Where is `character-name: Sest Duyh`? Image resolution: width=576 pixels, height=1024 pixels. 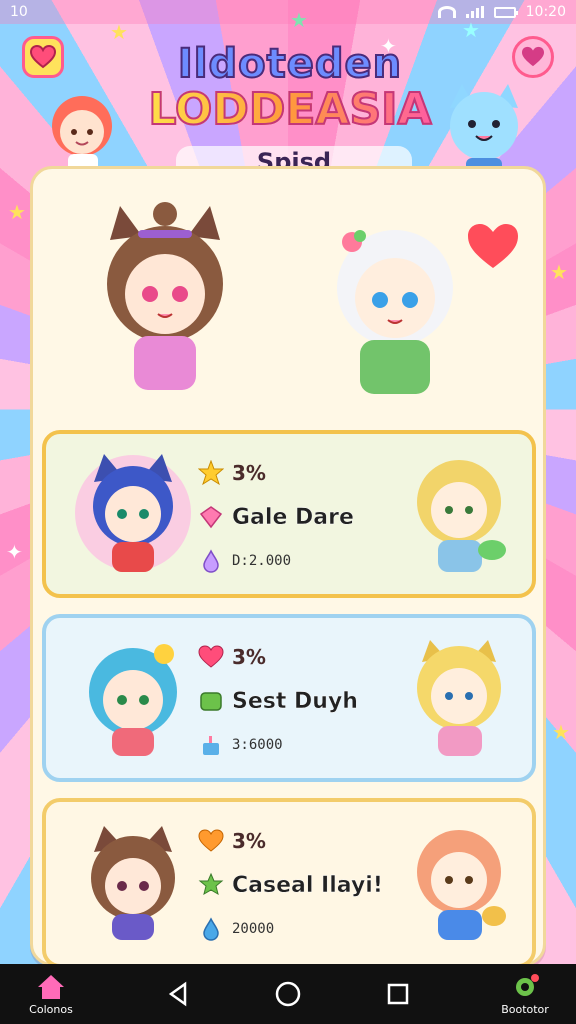
character-name: Sest Duyh is located at coordinates (295, 701).